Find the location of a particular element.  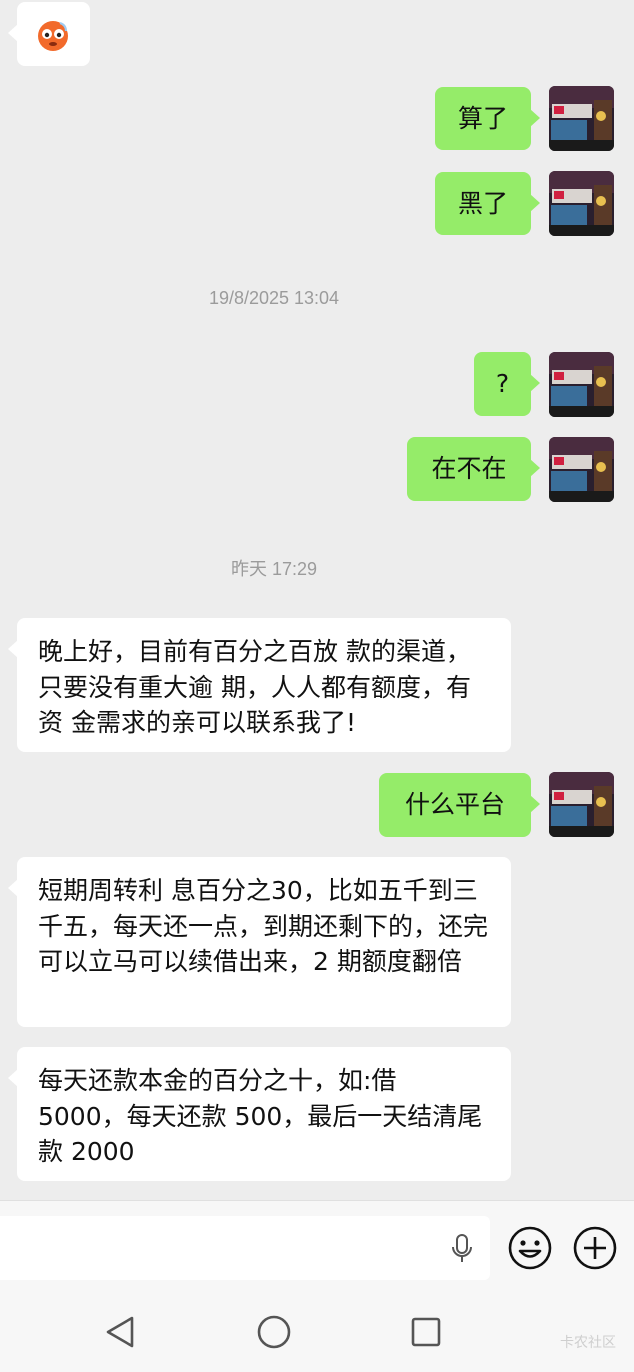

system-nav-bar: 卡农社区 is located at coordinates (317, 1332).